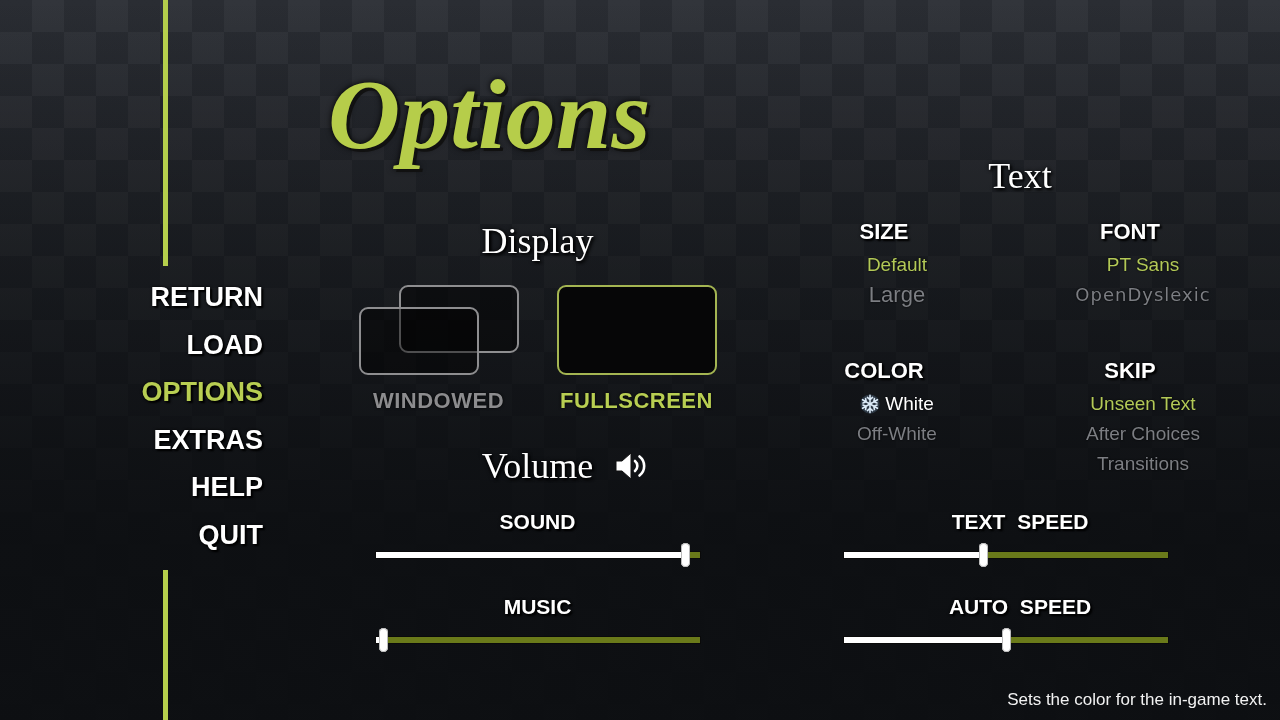 The image size is (1280, 720). I want to click on nav-item: LOAD, so click(224, 345).